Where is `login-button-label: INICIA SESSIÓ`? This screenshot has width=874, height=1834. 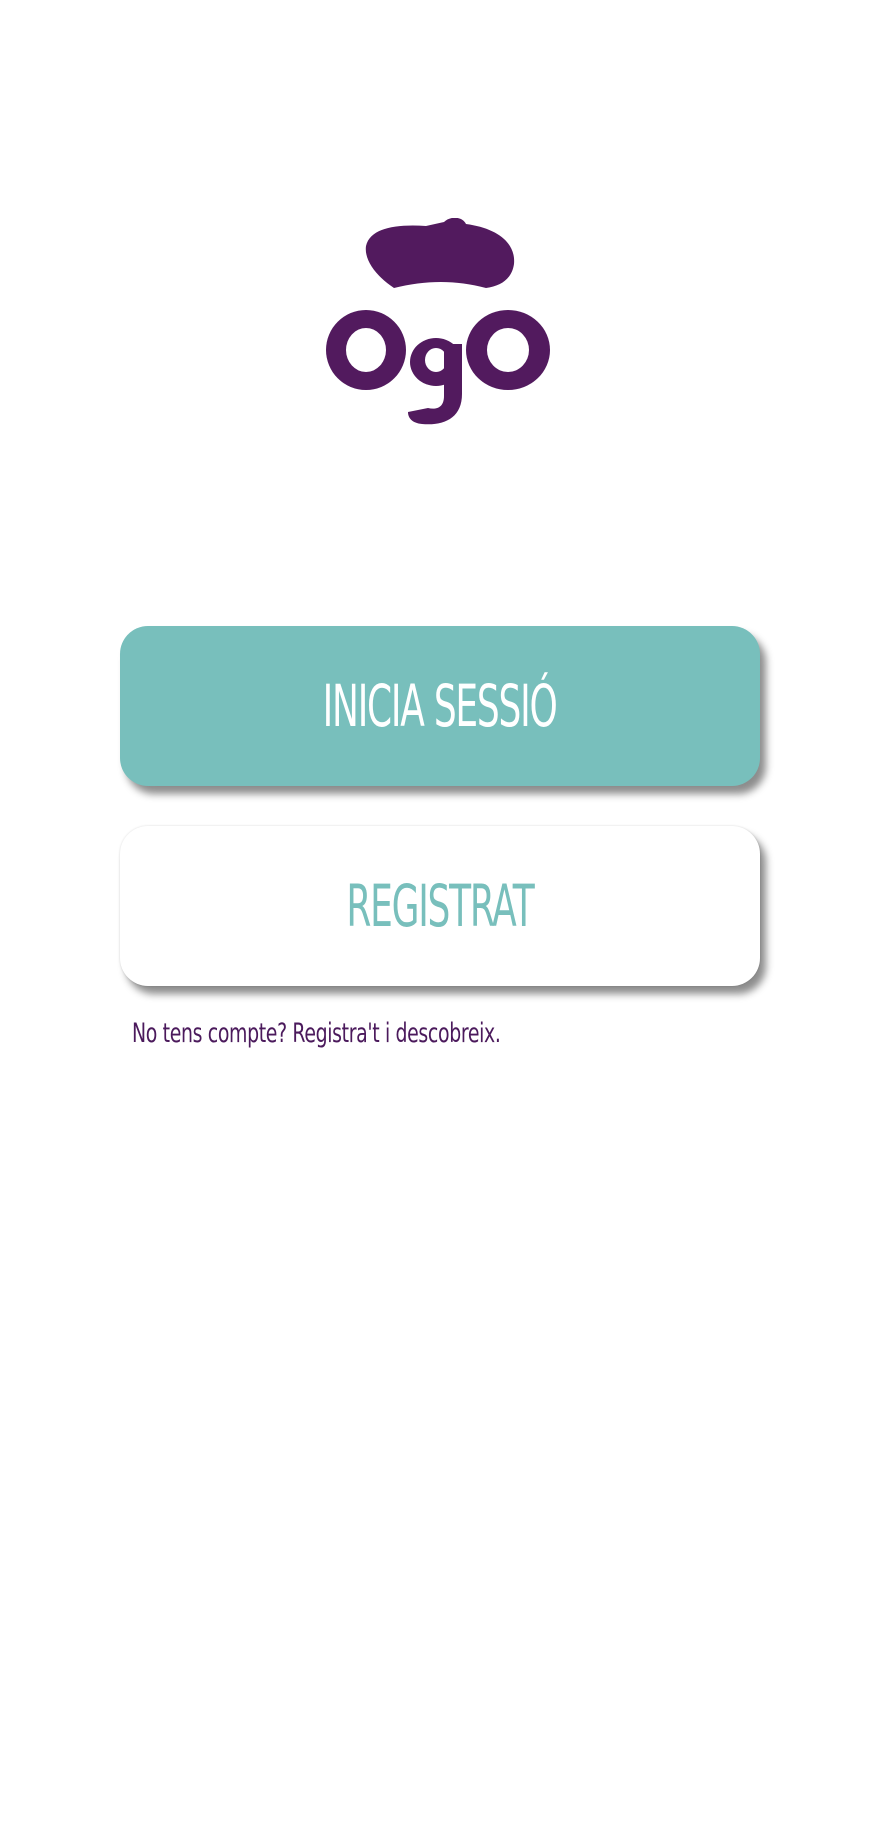 login-button-label: INICIA SESSIÓ is located at coordinates (440, 706).